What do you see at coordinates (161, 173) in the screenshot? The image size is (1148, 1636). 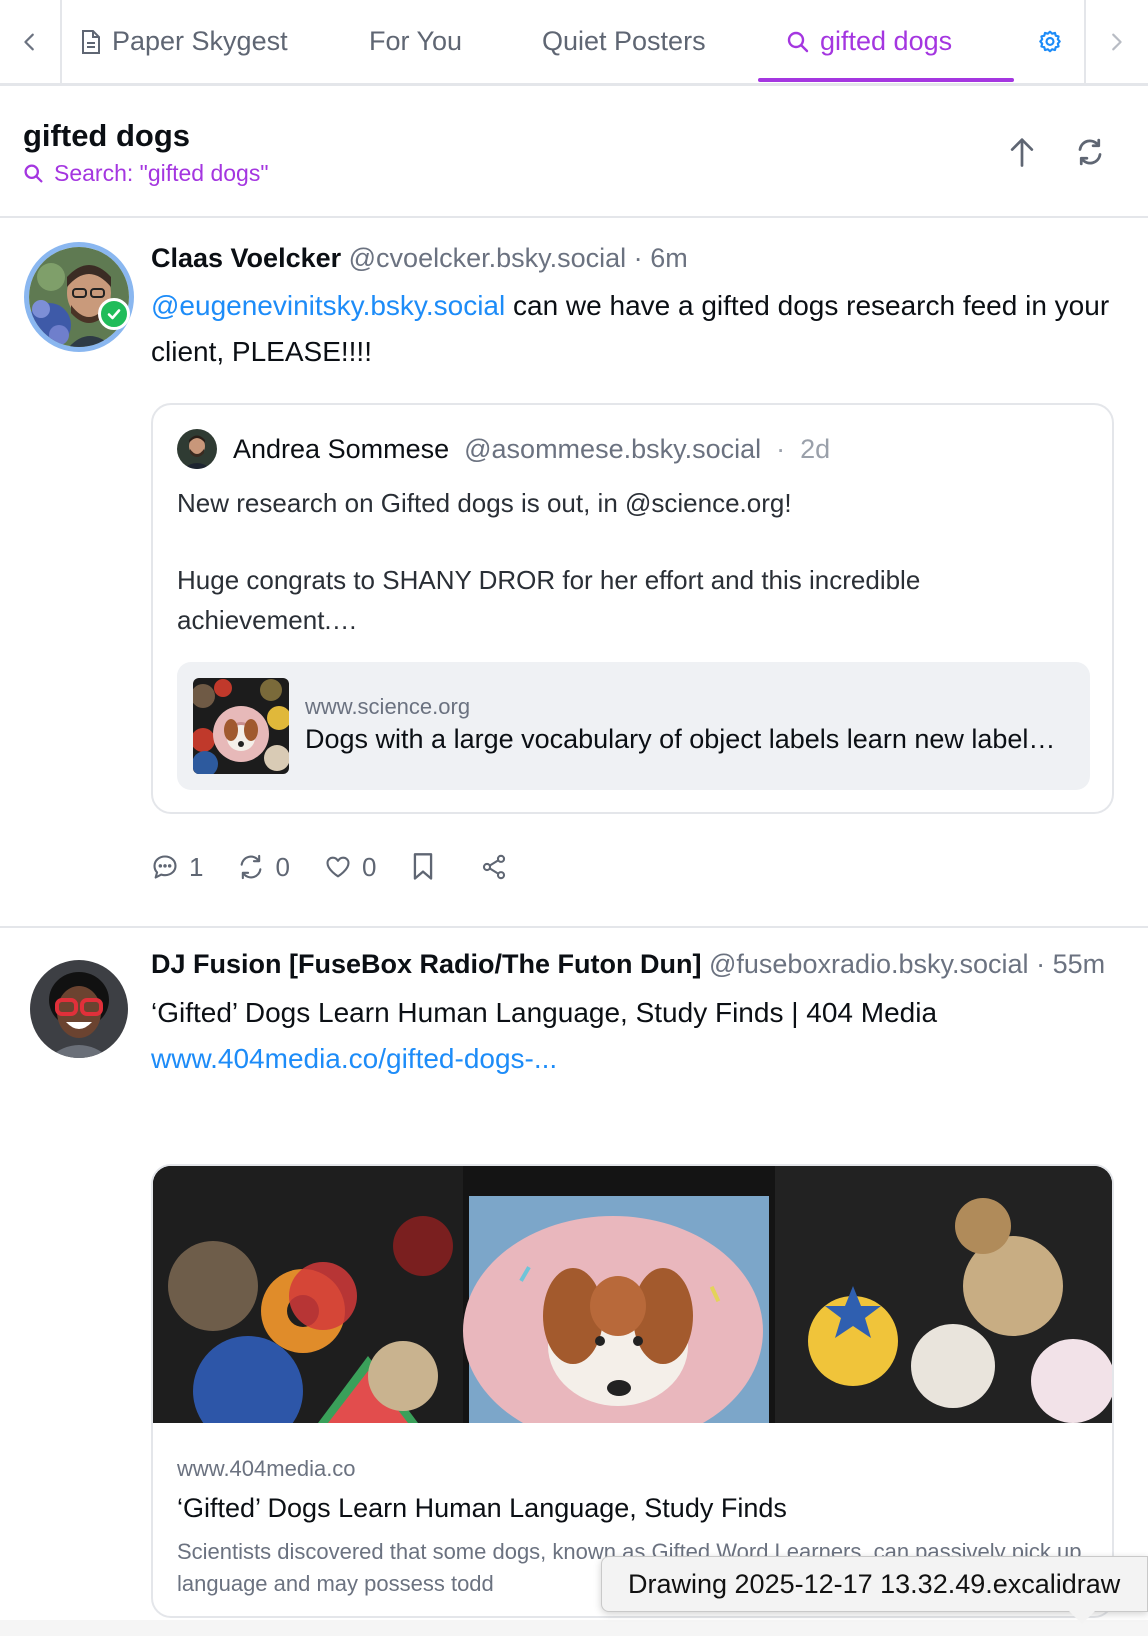 I see `feed-subtitle: Search: "gifted dogs"` at bounding box center [161, 173].